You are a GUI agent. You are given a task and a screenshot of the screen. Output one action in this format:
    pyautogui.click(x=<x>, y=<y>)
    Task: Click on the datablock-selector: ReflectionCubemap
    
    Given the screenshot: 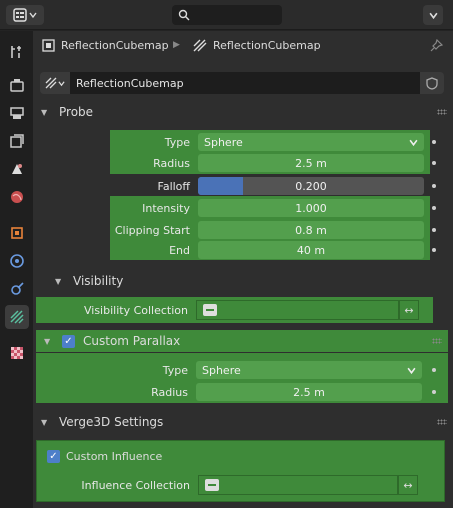 What is the action you would take?
    pyautogui.click(x=242, y=83)
    